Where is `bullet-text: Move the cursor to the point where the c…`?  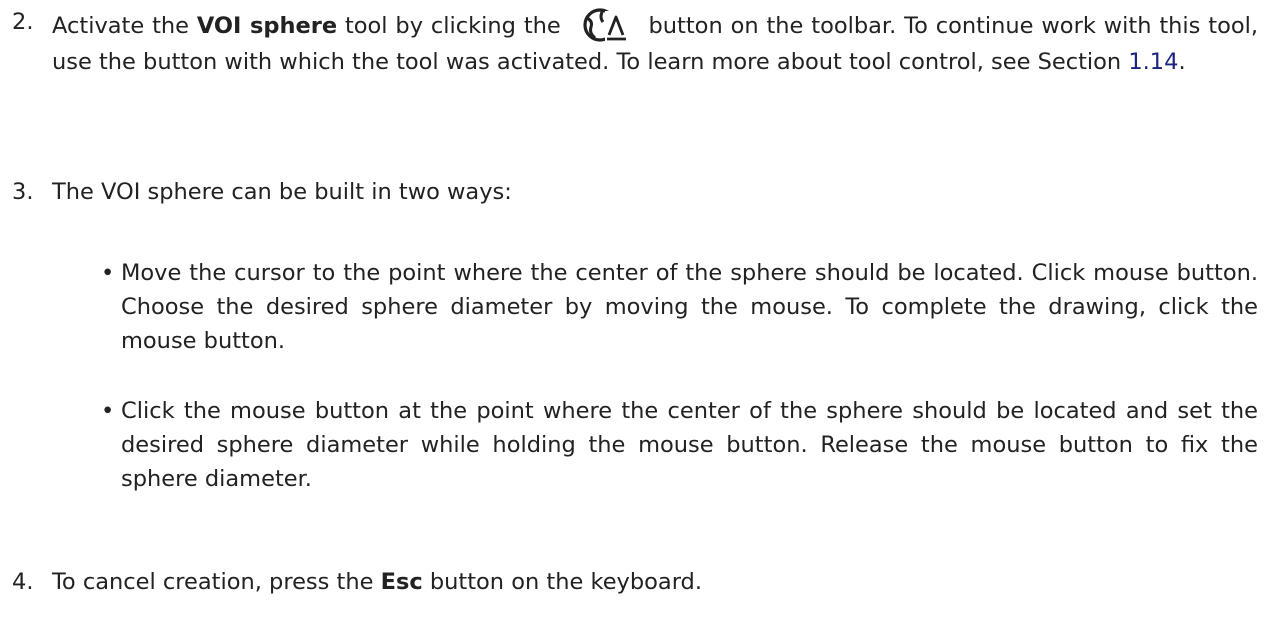 bullet-text: Move the cursor to the point where the c… is located at coordinates (689, 307).